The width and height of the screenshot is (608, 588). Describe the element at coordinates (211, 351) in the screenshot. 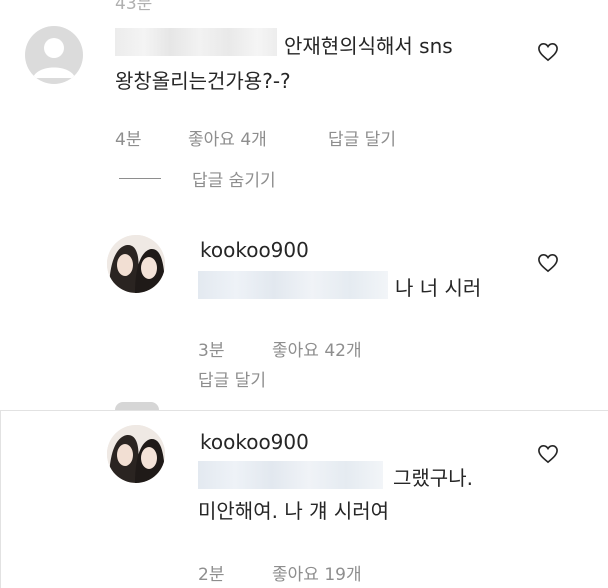

I see `reply-time: 3분` at that location.